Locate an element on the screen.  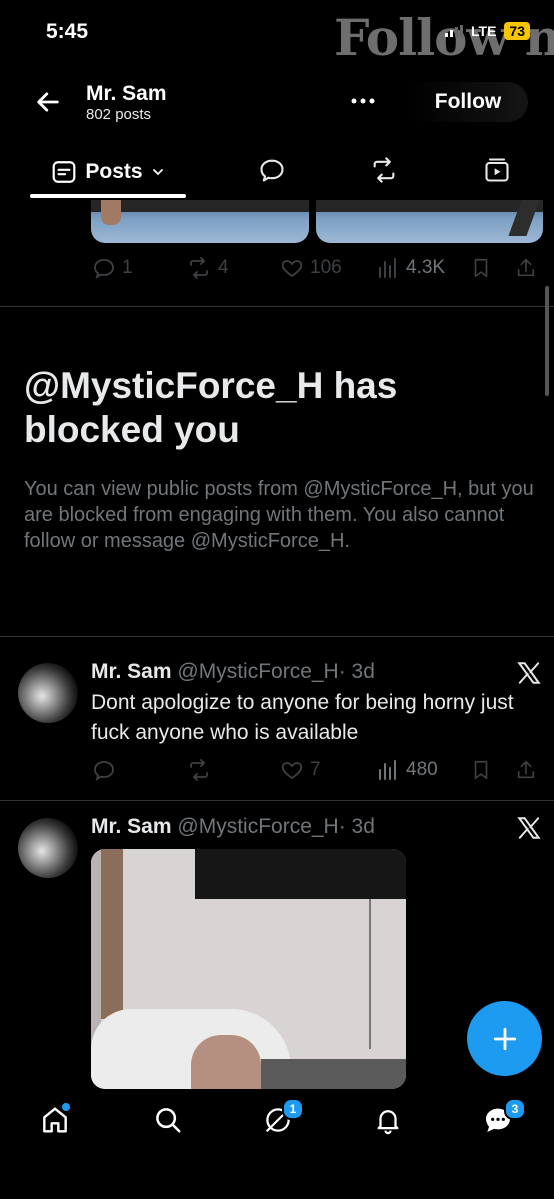
signal-icon is located at coordinates (454, 31).